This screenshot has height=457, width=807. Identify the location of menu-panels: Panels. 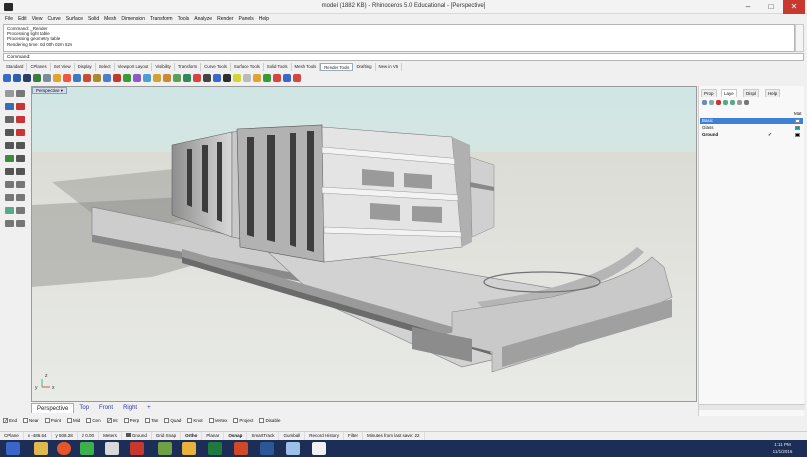
(246, 19).